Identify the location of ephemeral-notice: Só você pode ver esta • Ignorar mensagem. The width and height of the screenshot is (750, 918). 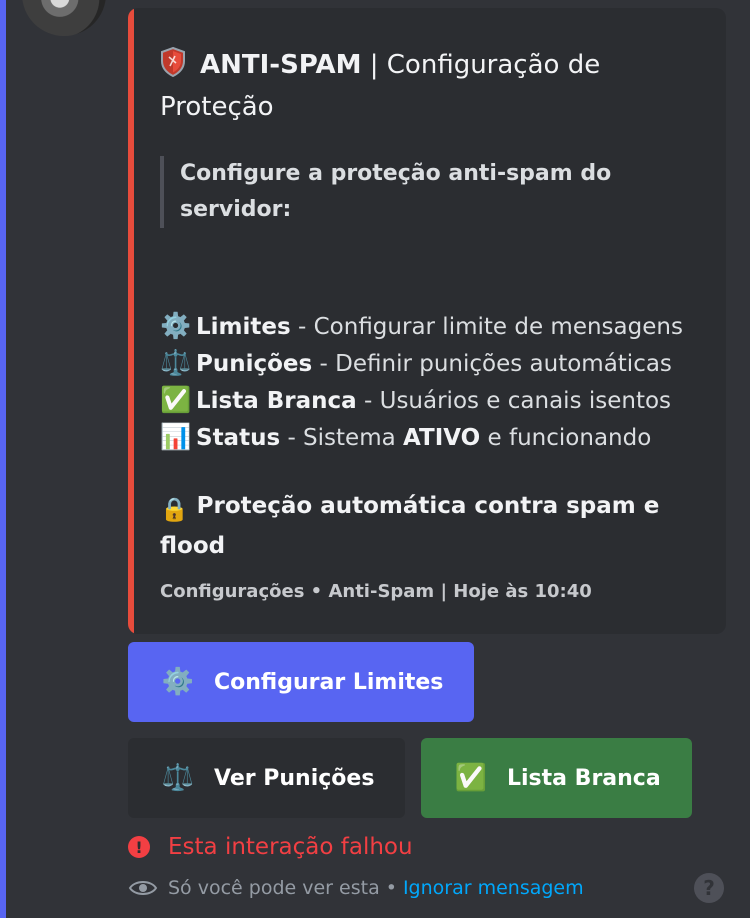
(356, 888).